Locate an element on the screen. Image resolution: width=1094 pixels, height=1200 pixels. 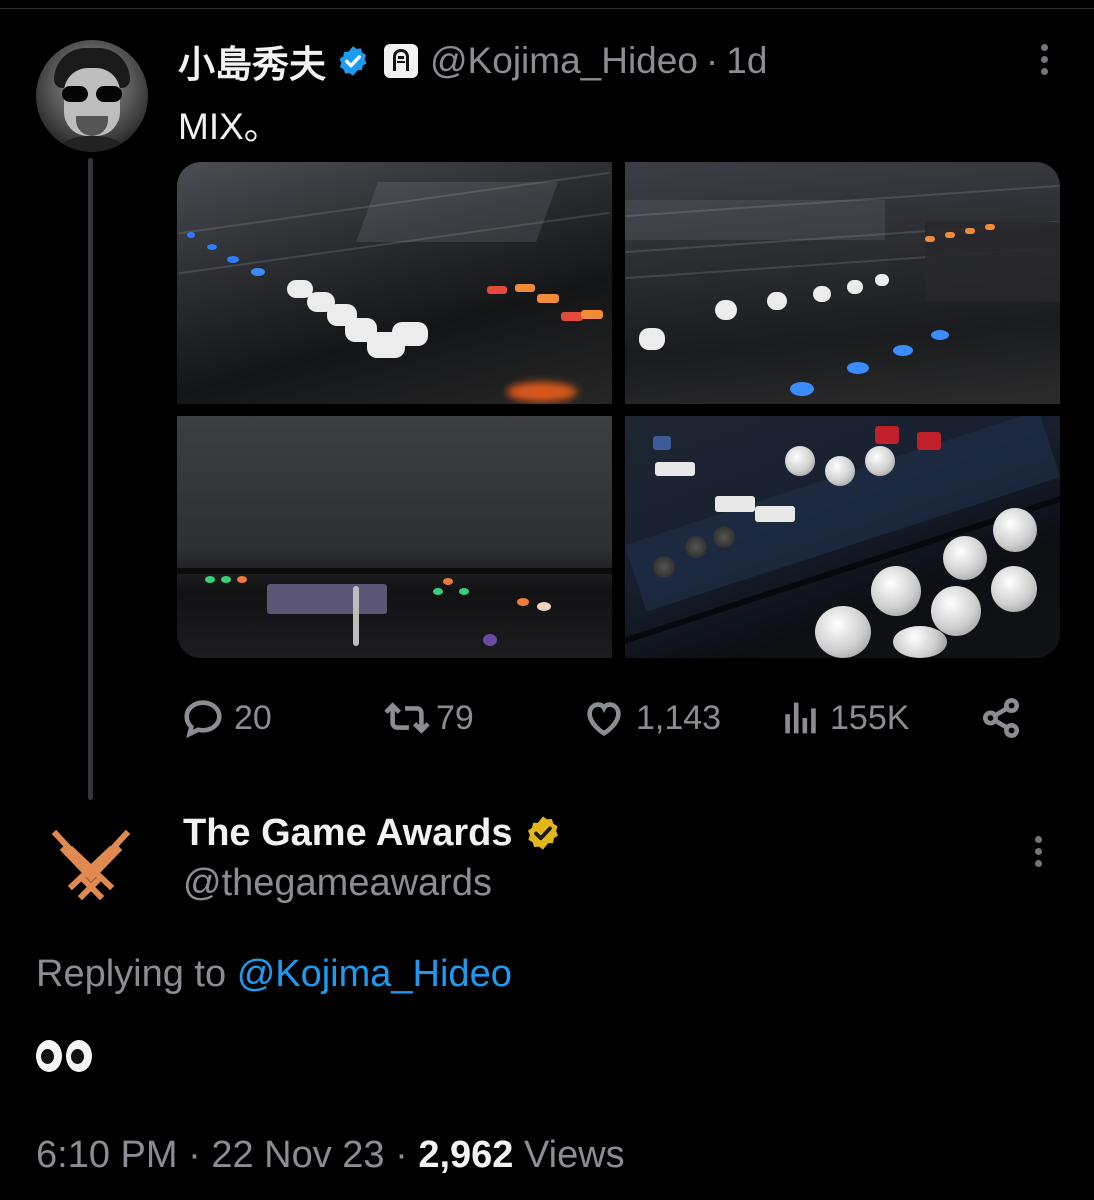
repost-button: 79 is located at coordinates (427, 718).